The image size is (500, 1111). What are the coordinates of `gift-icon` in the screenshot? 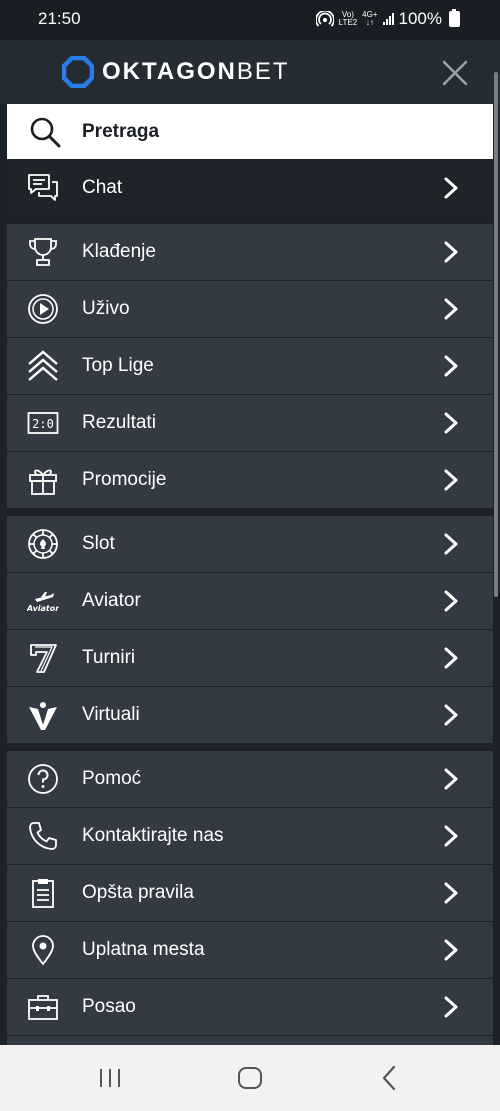 It's located at (43, 482).